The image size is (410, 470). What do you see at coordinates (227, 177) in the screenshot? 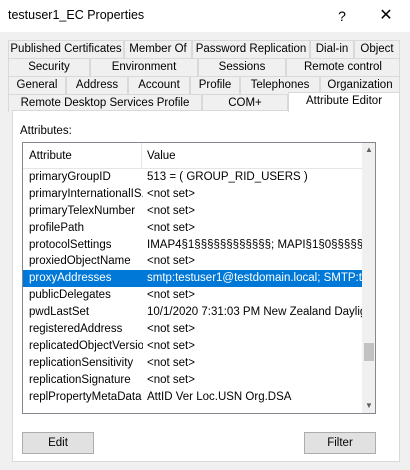
I see `attribute-value: 513 = ( GROUP_RID_USERS )` at bounding box center [227, 177].